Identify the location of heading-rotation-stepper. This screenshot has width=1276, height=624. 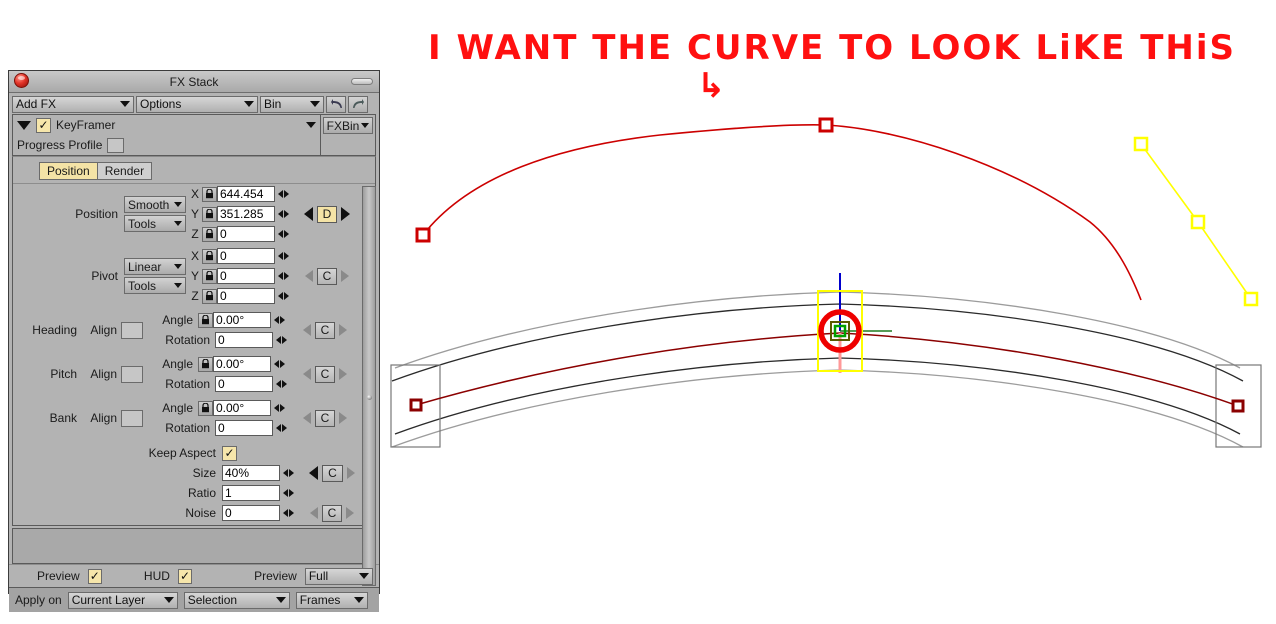
(281, 340).